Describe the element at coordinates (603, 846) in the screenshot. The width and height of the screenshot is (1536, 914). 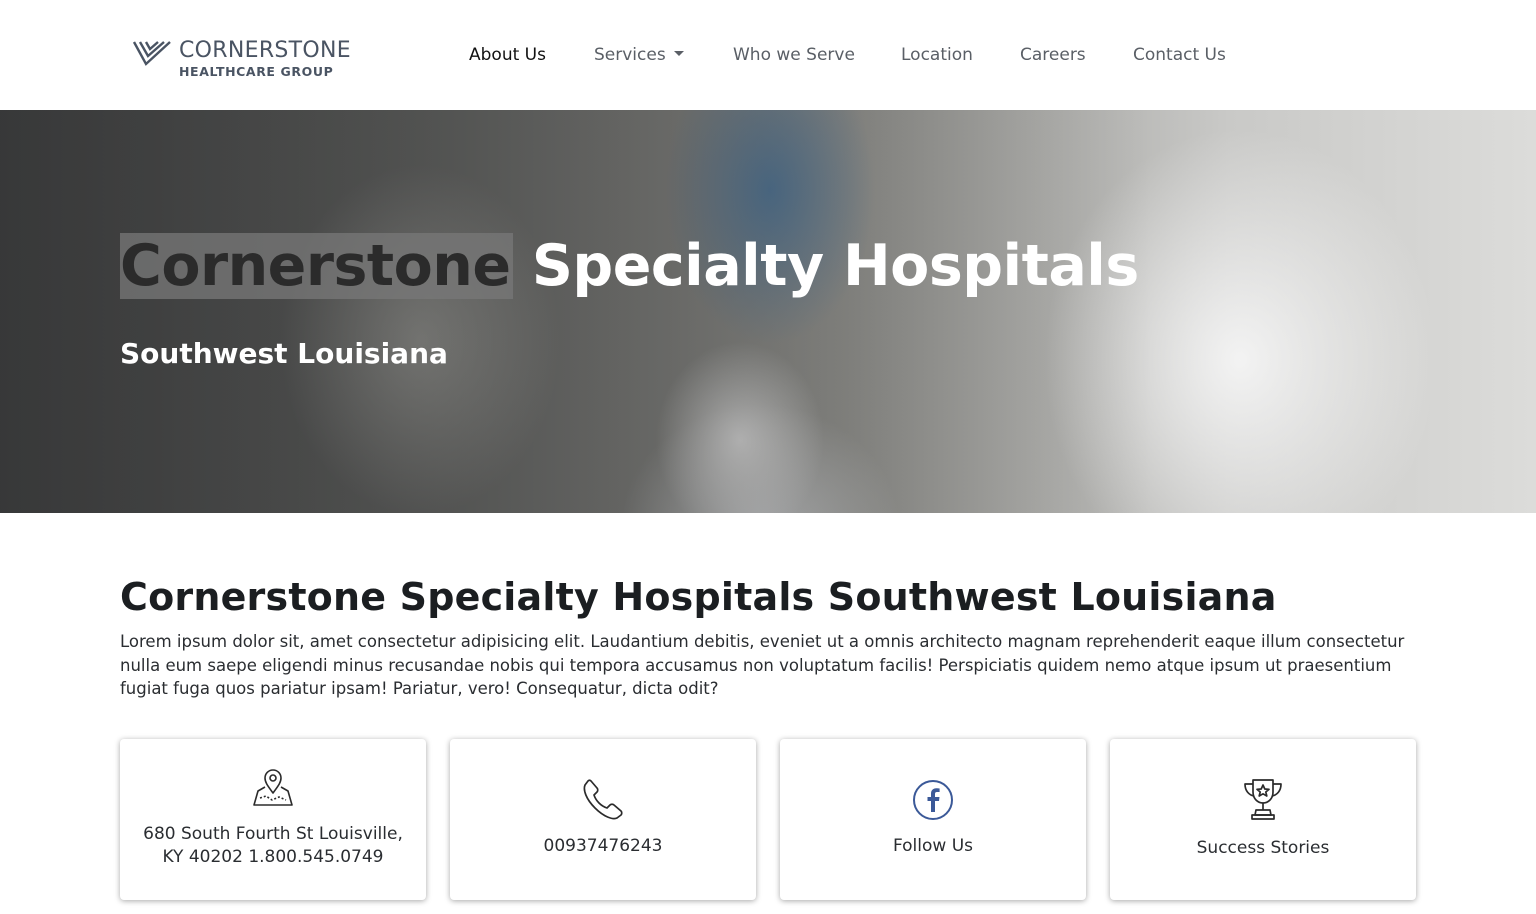
I see `card-phone-text: 00937476243` at that location.